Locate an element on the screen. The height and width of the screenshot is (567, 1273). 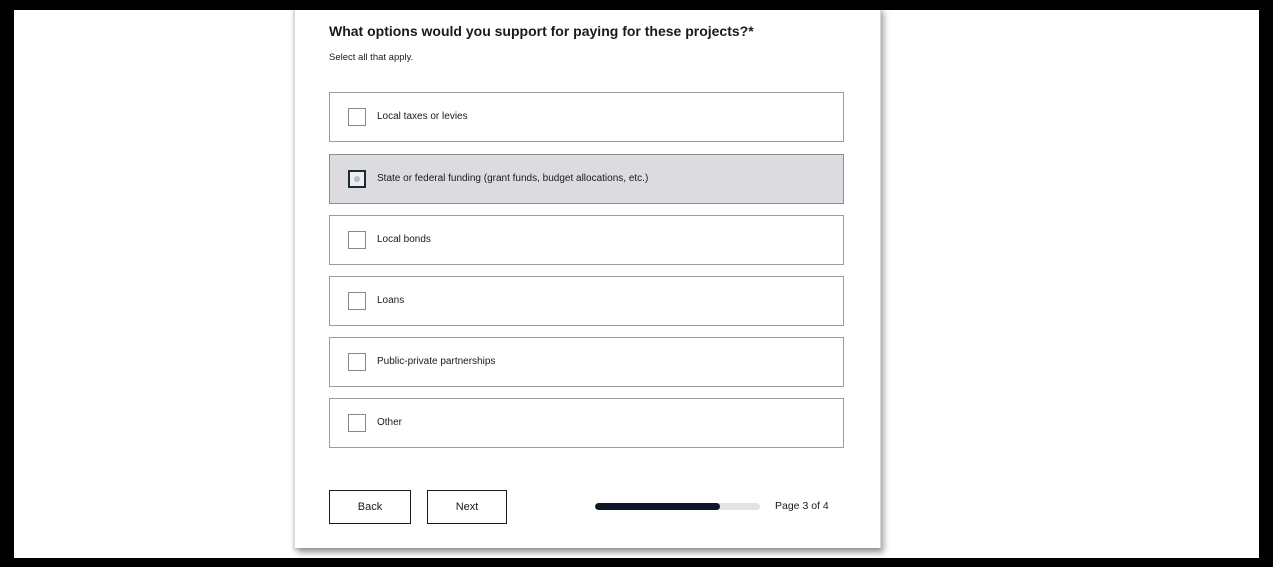
option-loans: Loans is located at coordinates (586, 301).